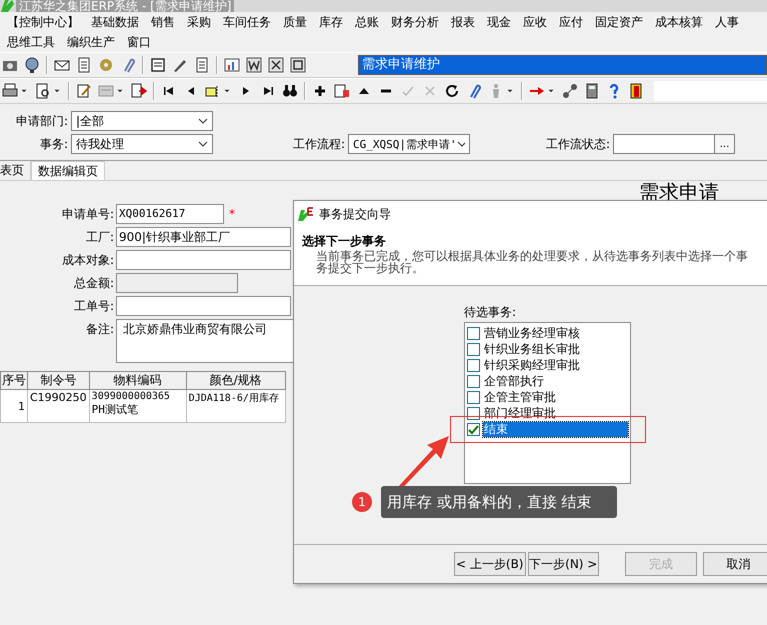 Image resolution: width=767 pixels, height=625 pixels. I want to click on preview-icon, so click(43, 91).